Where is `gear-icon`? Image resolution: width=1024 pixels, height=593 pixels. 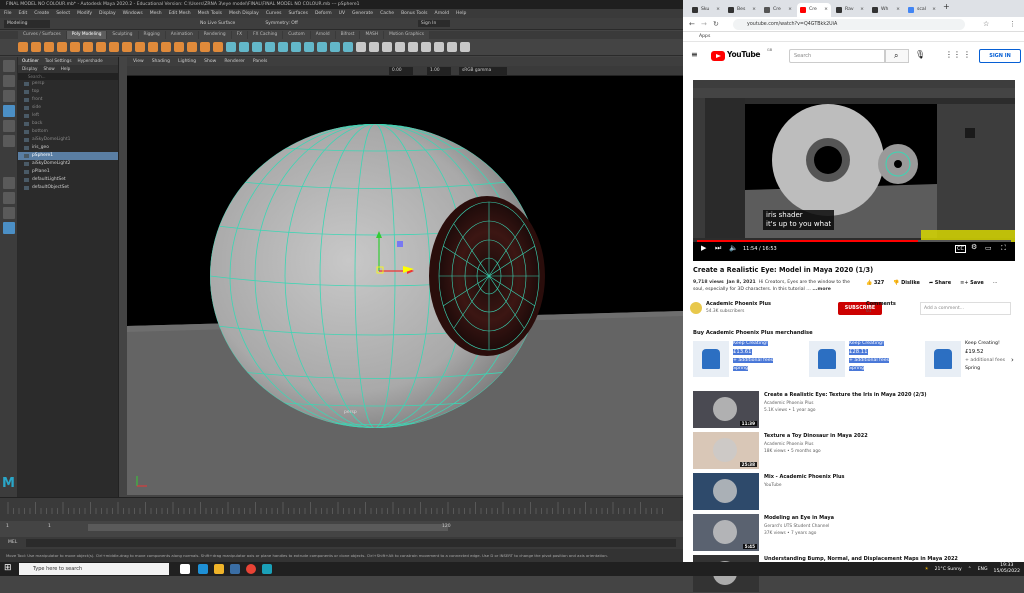
gear-icon is located at coordinates (179, 47).